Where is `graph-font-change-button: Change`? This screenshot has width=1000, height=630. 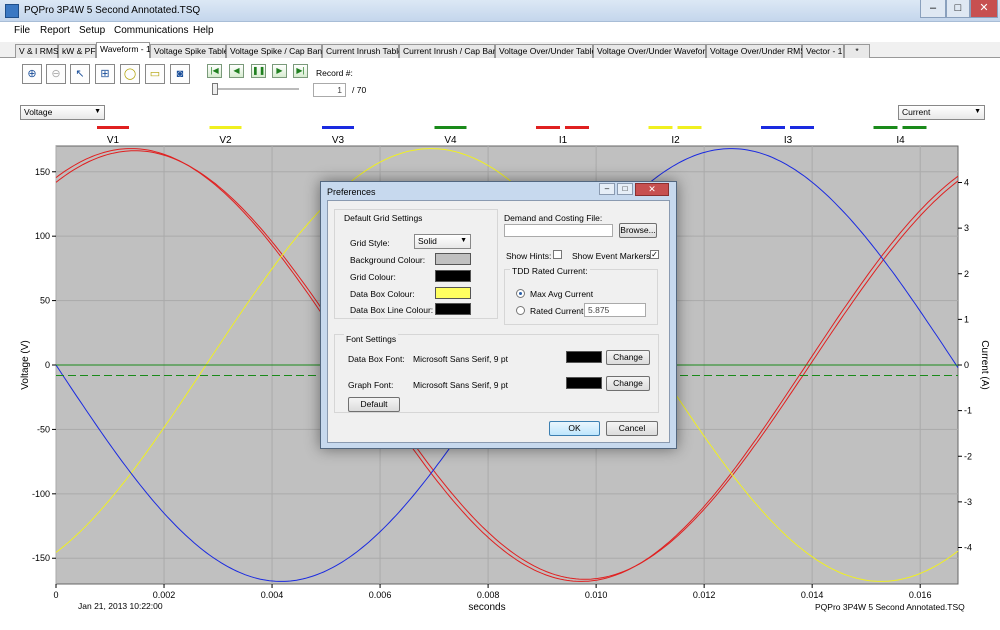 graph-font-change-button: Change is located at coordinates (628, 383).